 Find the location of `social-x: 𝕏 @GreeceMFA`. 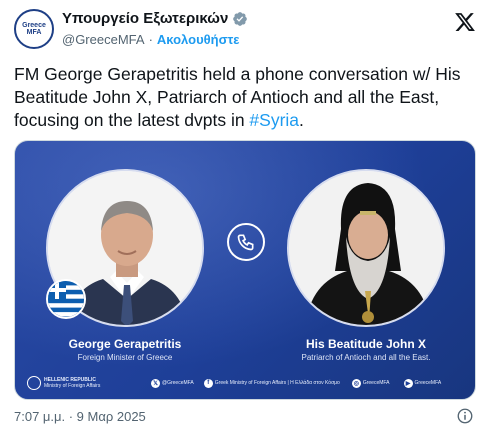

social-x: 𝕏 @GreeceMFA is located at coordinates (172, 383).